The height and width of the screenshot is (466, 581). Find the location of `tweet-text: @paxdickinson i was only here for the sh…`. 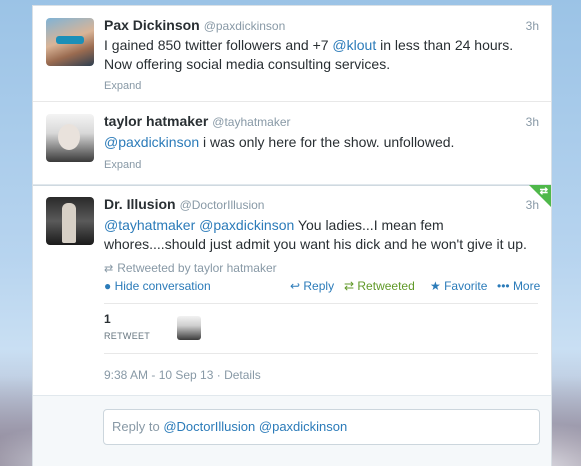

tweet-text: @paxdickinson i was only here for the sh… is located at coordinates (324, 142).